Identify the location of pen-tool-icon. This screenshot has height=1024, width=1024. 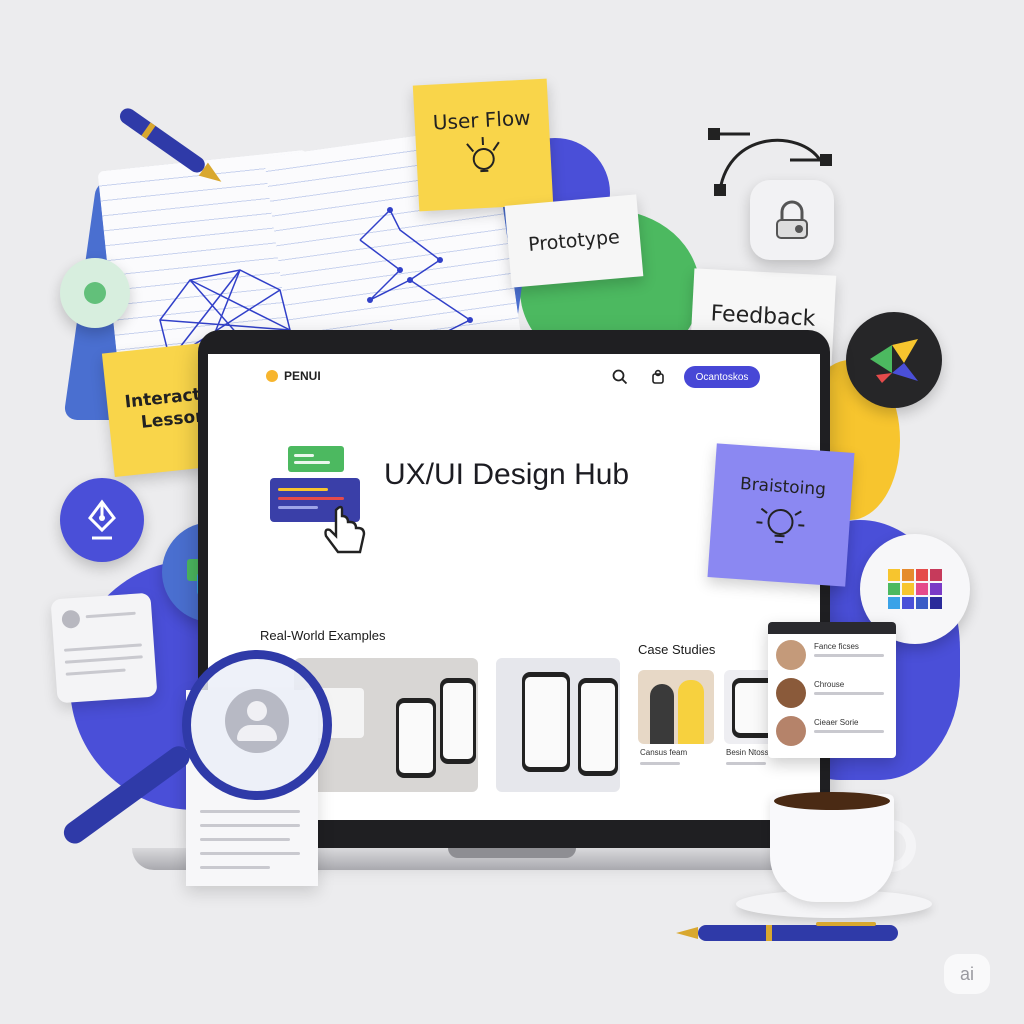
(102, 520).